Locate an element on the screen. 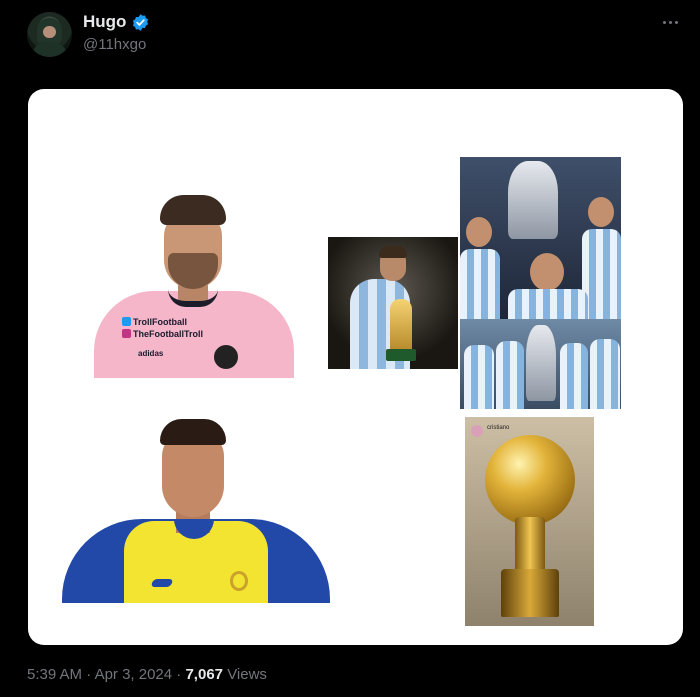  author-display-name: Hugo is located at coordinates (104, 22).